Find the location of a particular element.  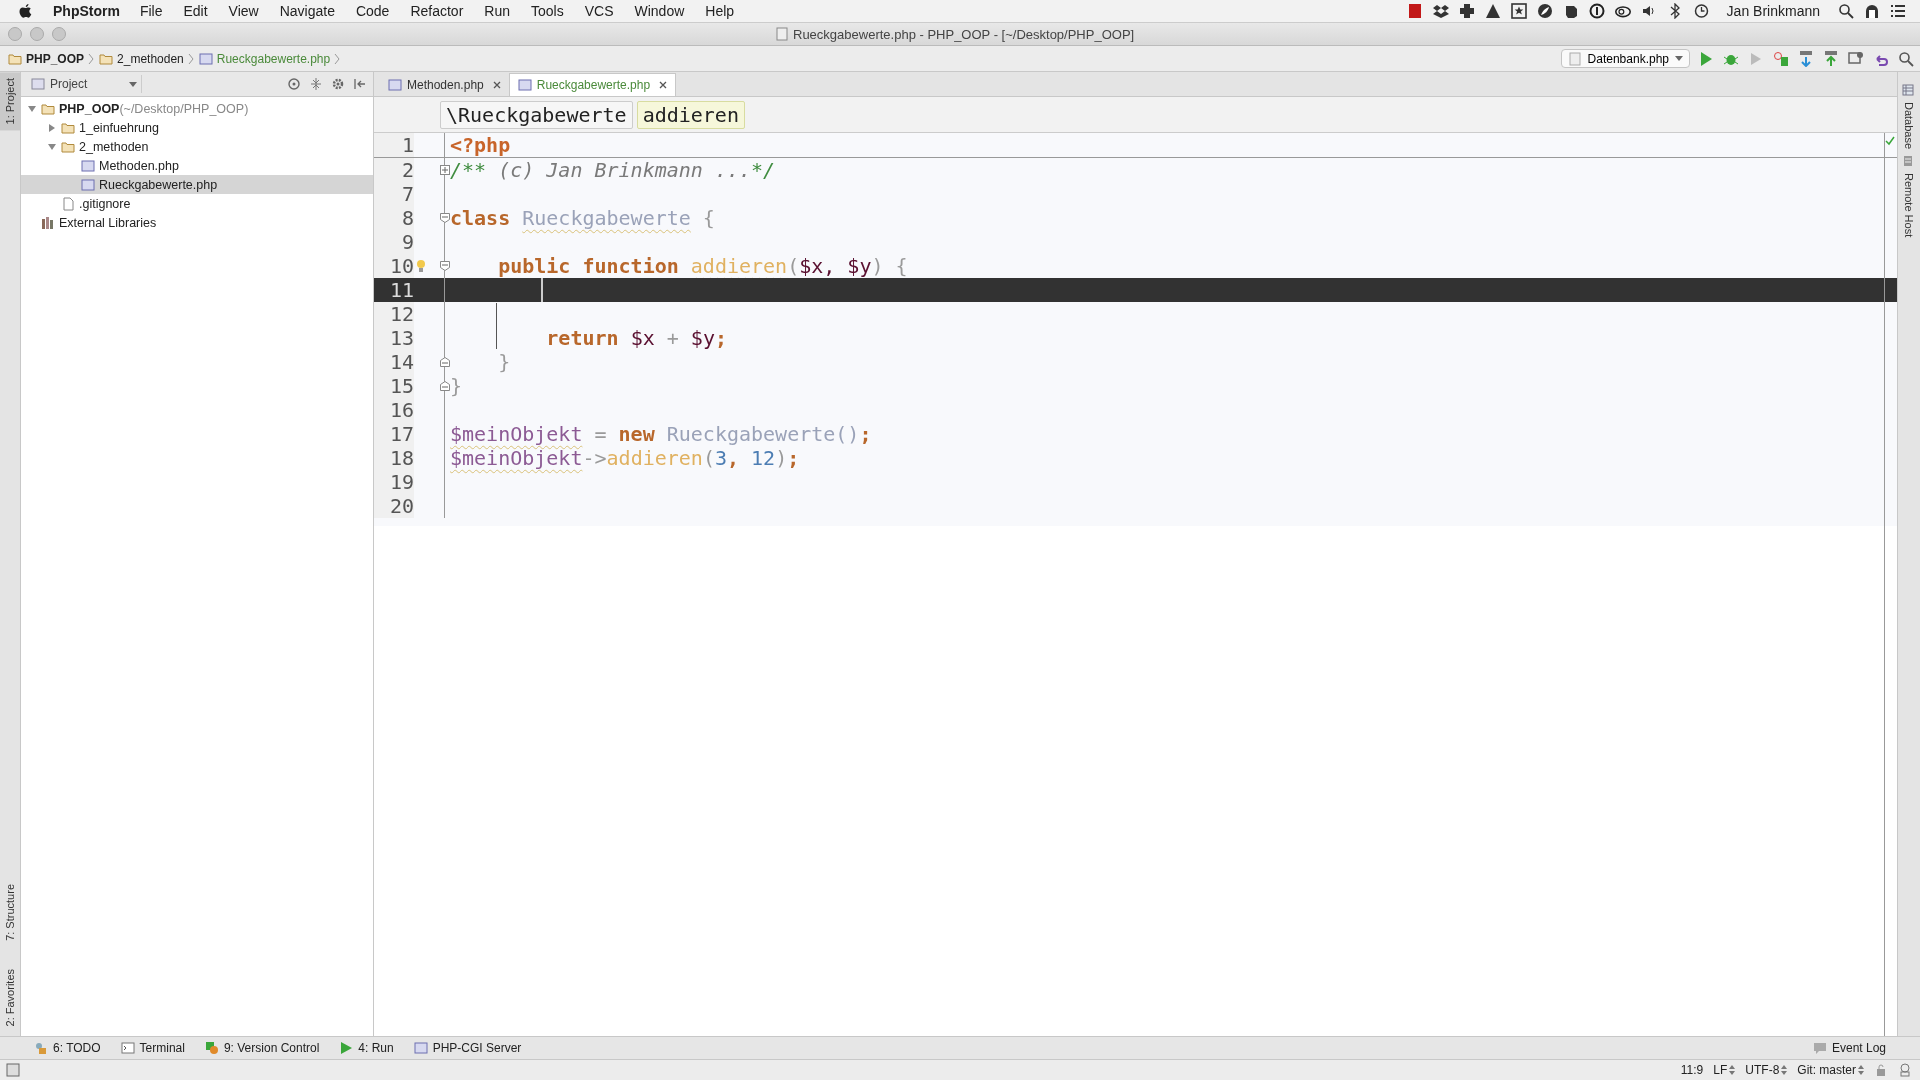

leaf-icon is located at coordinates (1544, 11).